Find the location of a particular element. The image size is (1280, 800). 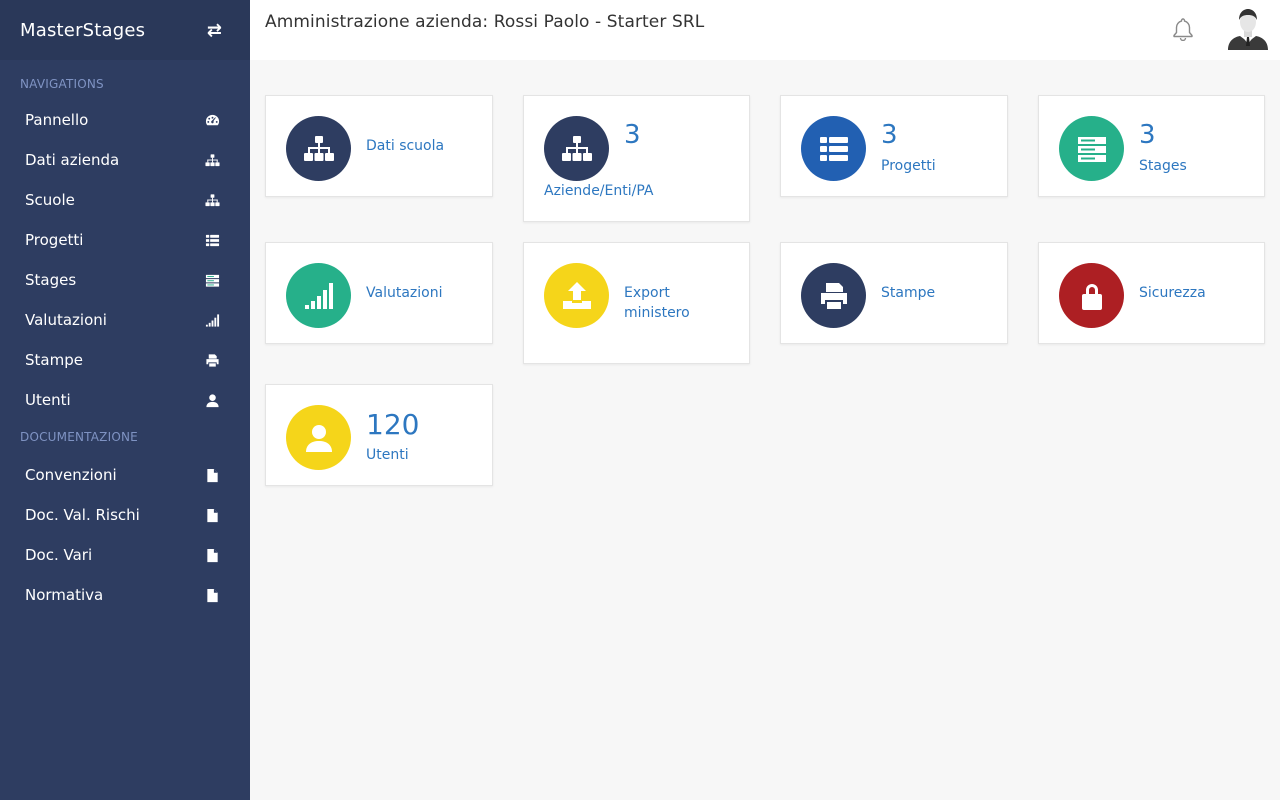

sidebar-item-label: Normativa is located at coordinates (64, 595).